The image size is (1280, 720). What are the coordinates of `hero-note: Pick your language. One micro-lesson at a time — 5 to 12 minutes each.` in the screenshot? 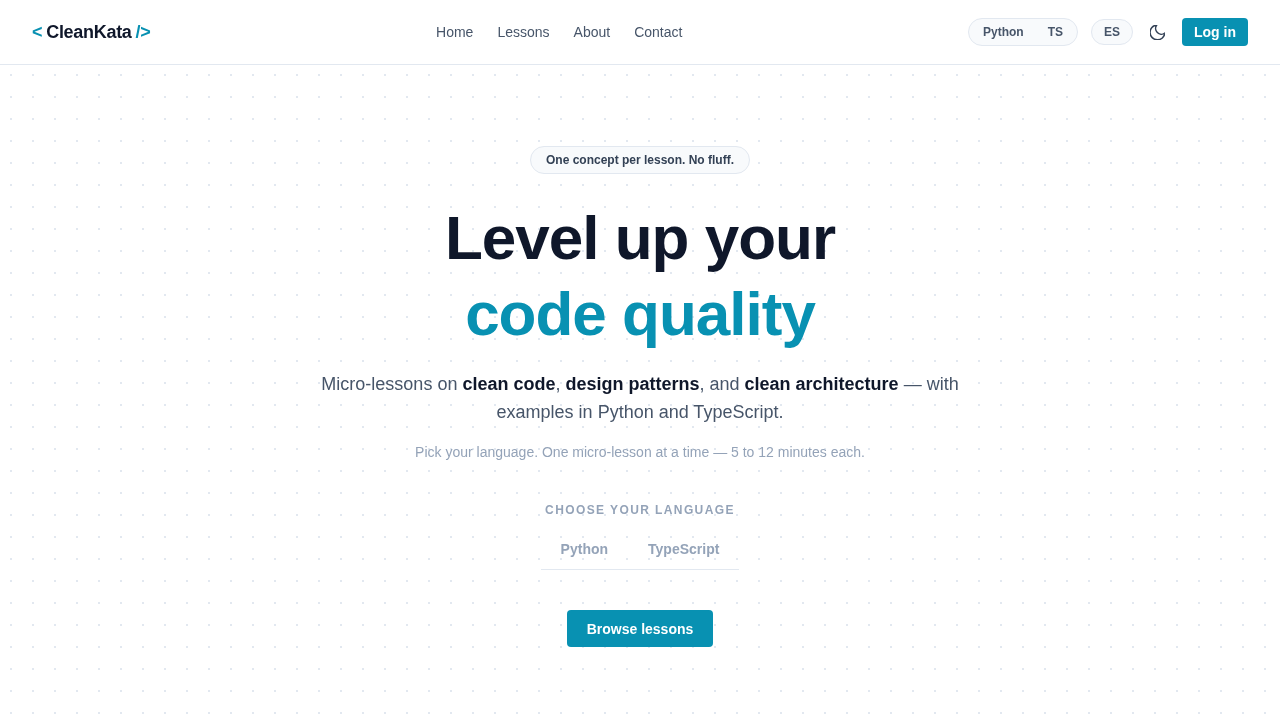 It's located at (640, 452).